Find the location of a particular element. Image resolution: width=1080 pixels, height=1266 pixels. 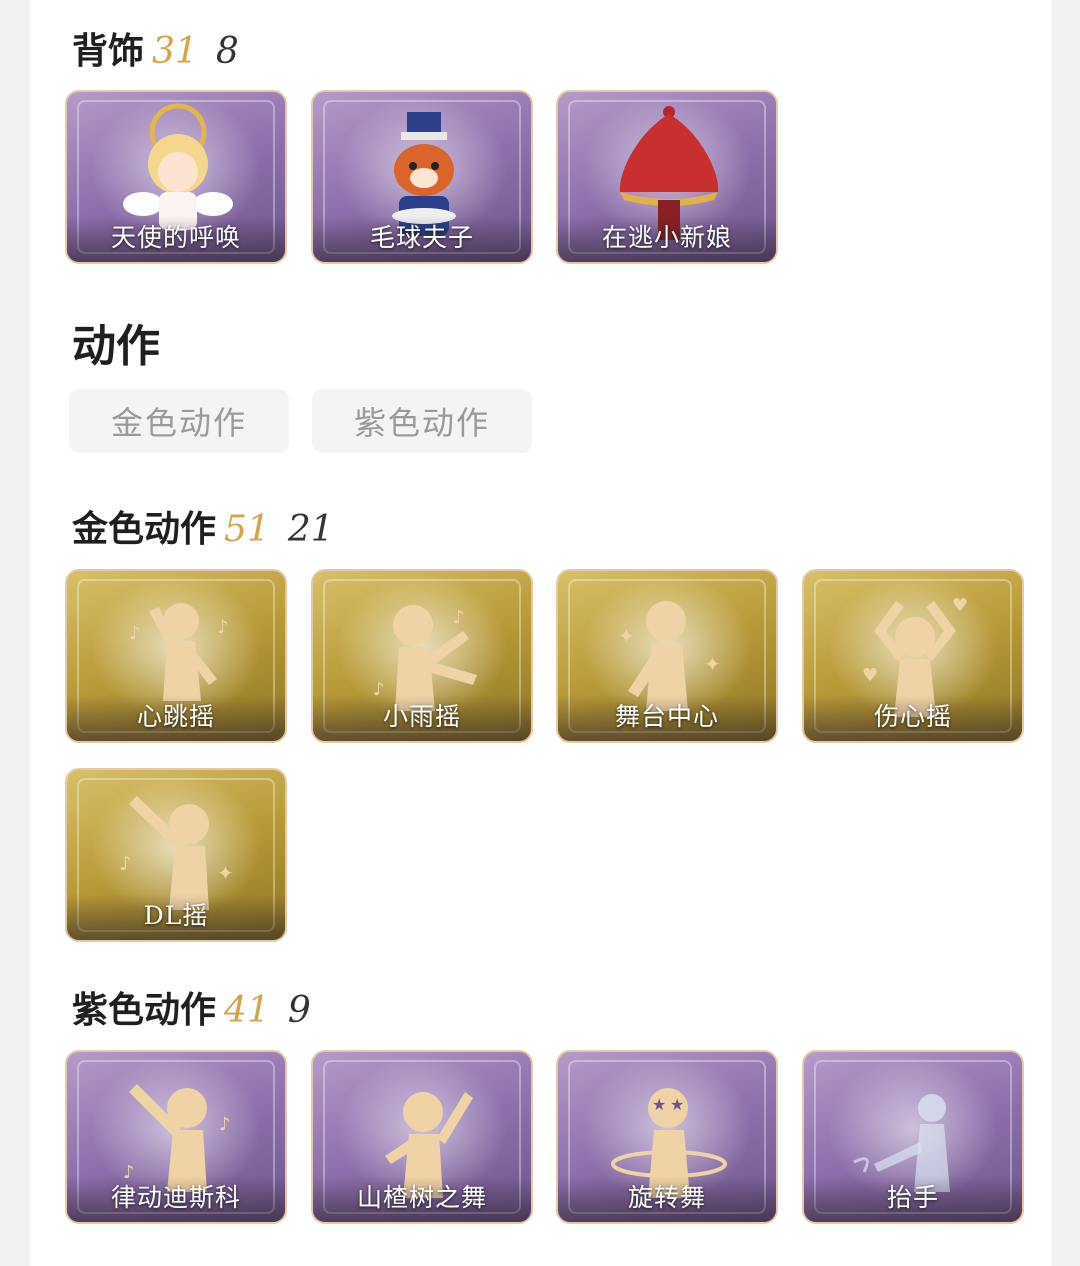

gold-action-card: ♪ ♪ 小雨摇 is located at coordinates (422, 656).